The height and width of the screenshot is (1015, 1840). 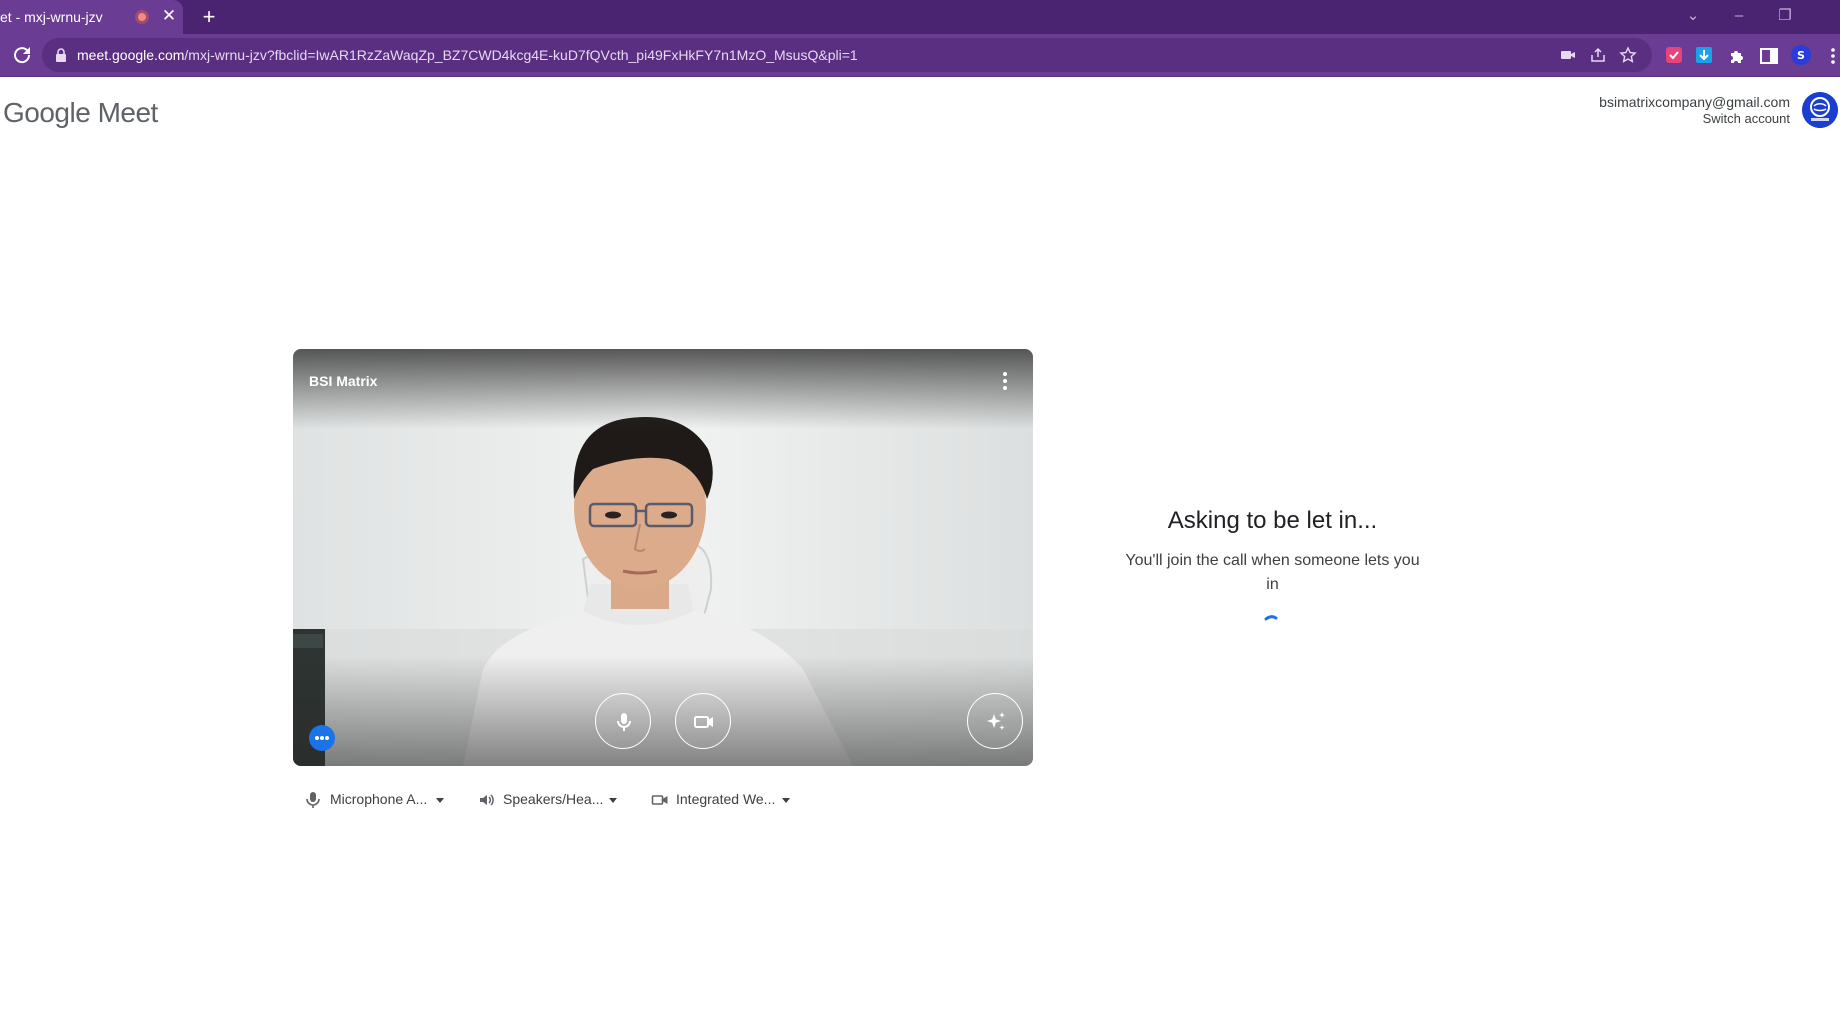 I want to click on top-gradient-overlay, so click(x=663, y=389).